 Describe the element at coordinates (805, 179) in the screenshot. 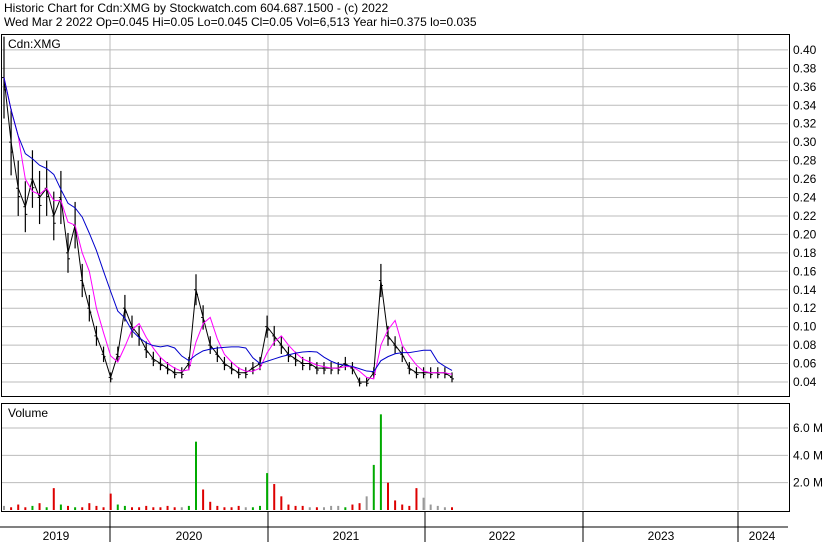

I see `price-tick-label: 0.26` at that location.